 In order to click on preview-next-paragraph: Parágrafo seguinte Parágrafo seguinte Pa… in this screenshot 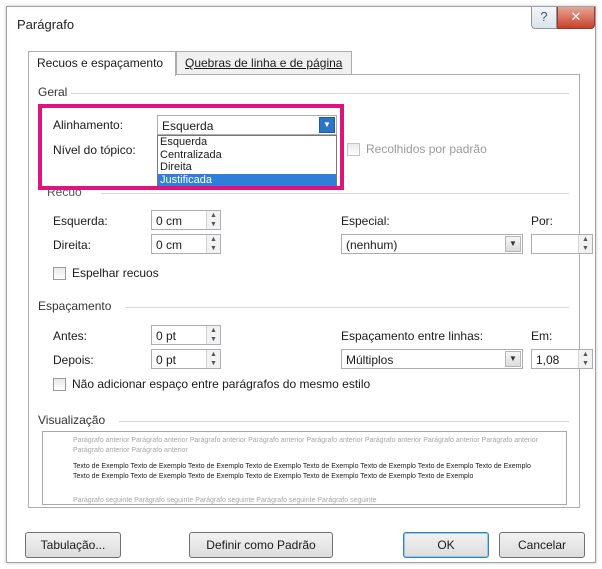, I will do `click(225, 500)`.